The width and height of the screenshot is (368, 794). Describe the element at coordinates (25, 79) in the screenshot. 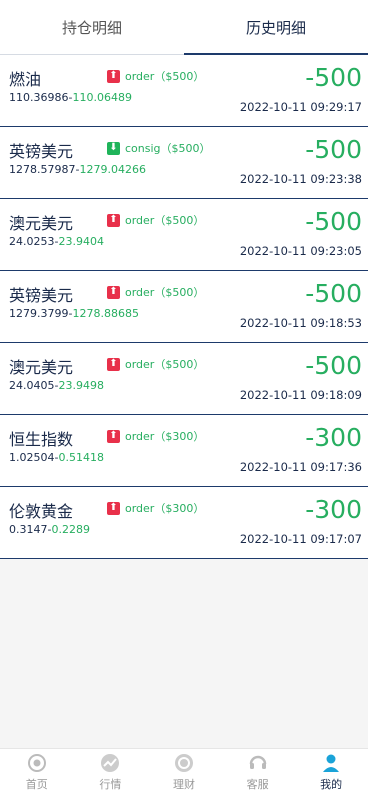

I see `instrument-name: 燃油` at that location.